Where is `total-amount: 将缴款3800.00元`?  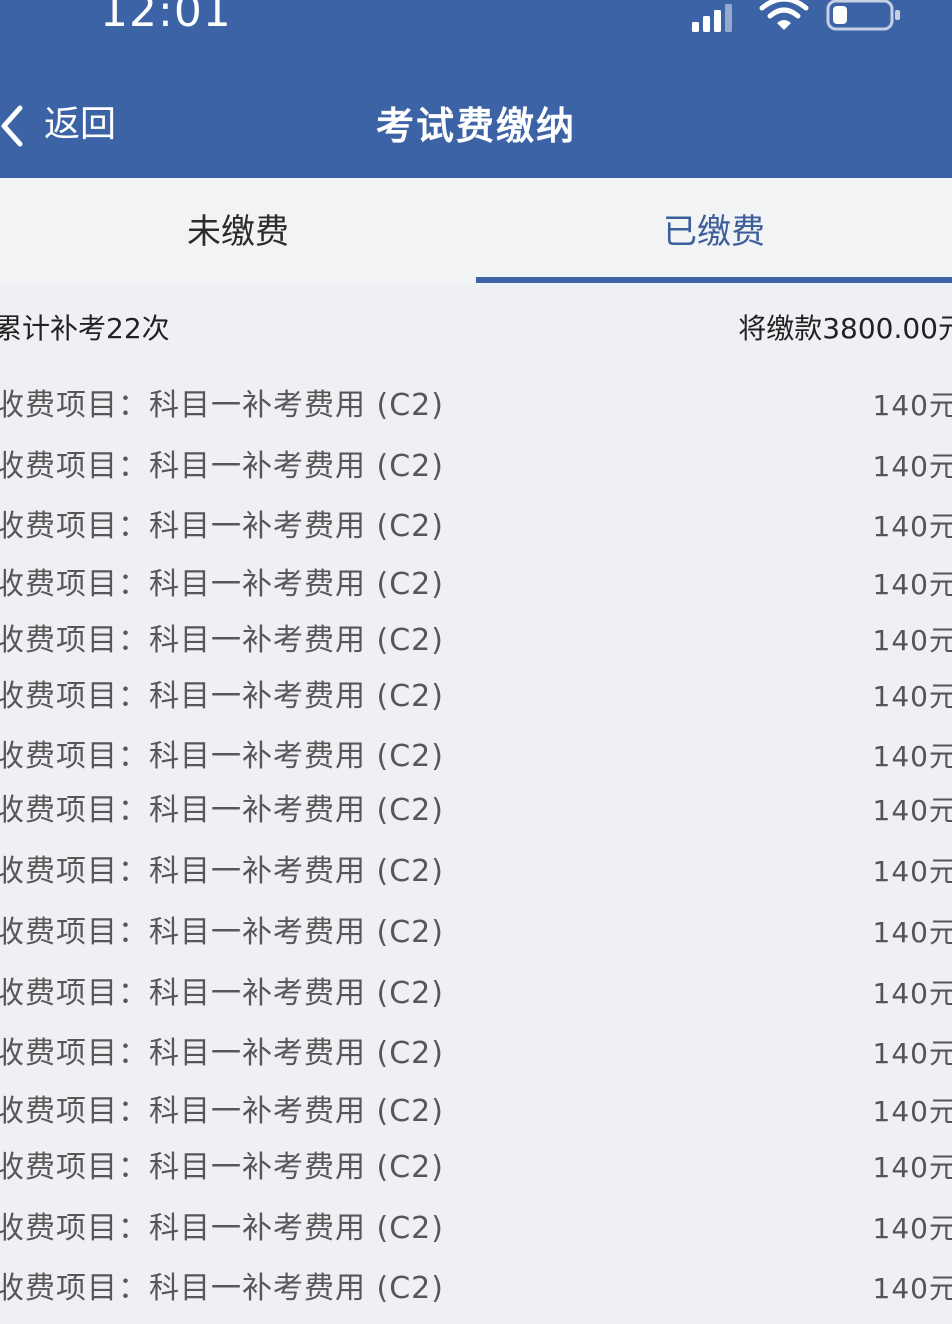 total-amount: 将缴款3800.00元 is located at coordinates (845, 328).